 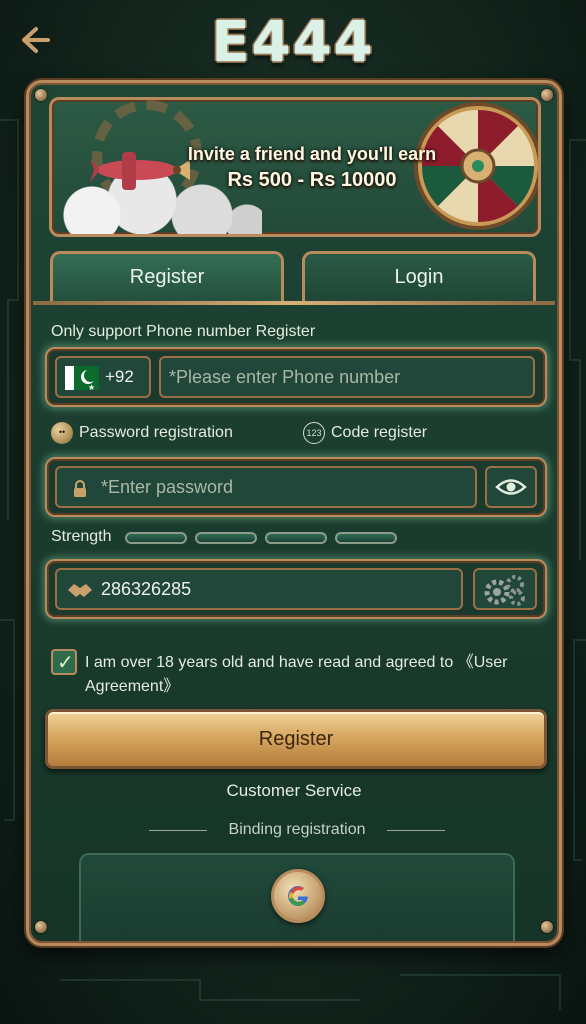 I want to click on country-code: +92, so click(x=119, y=376).